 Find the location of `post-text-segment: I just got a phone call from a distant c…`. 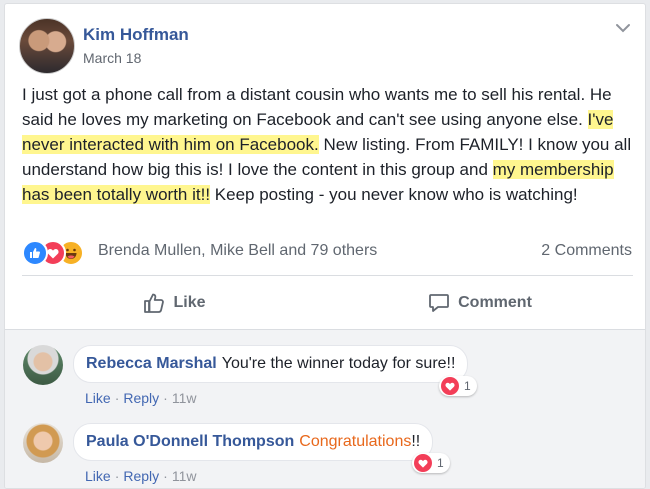

post-text-segment: I just got a phone call from a distant c… is located at coordinates (317, 107).